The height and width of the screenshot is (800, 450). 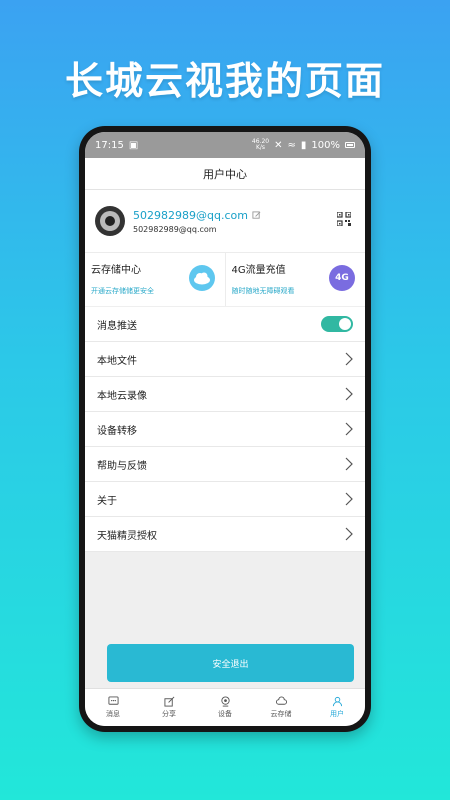 What do you see at coordinates (256, 215) in the screenshot?
I see `edit-icon` at bounding box center [256, 215].